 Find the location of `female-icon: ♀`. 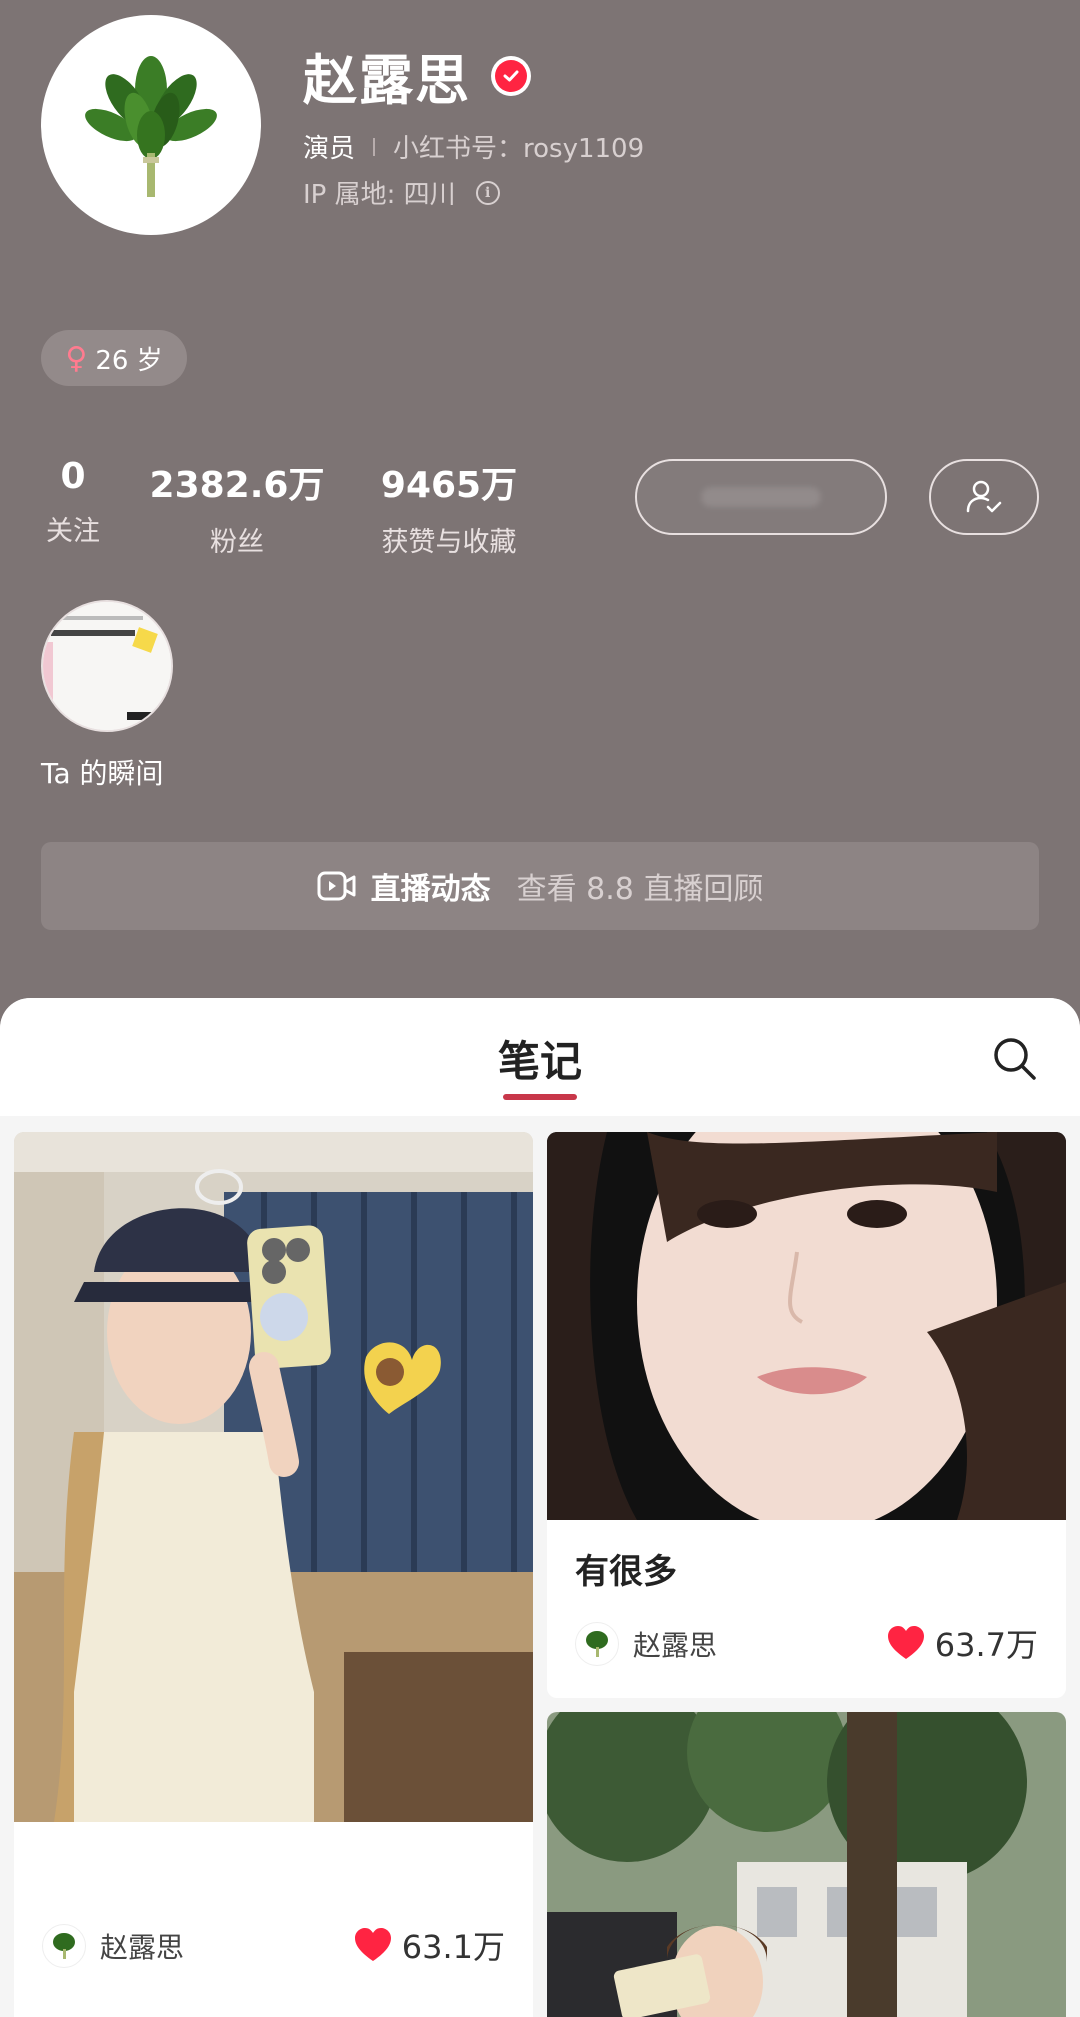

female-icon: ♀ is located at coordinates (76, 358).